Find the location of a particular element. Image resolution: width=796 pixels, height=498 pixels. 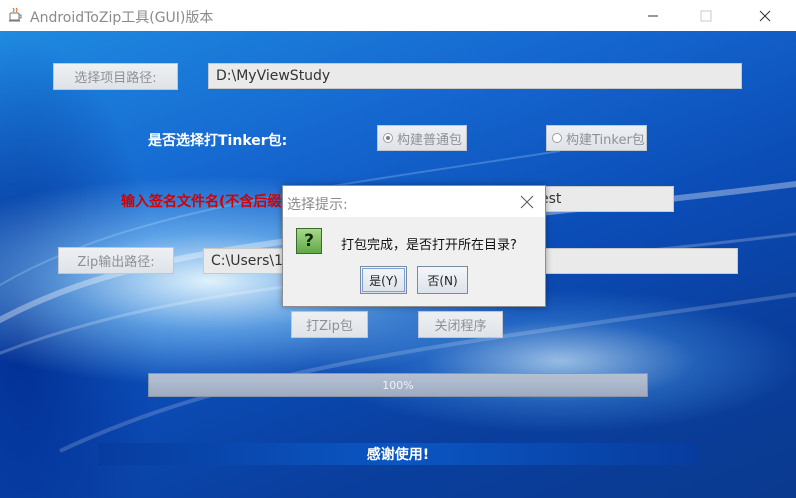

maximize-button is located at coordinates (706, 15).